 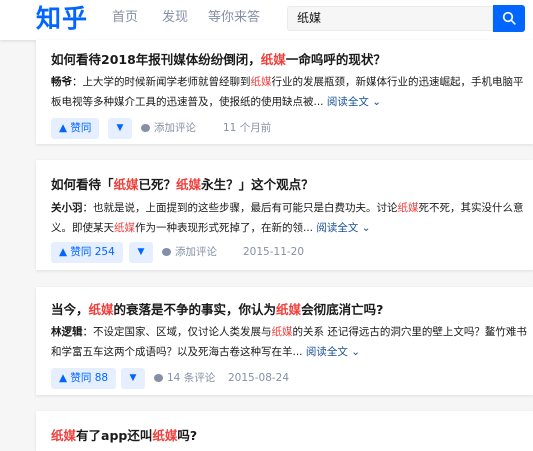 What do you see at coordinates (234, 20) in the screenshot?
I see `nav-waiting-answers: 等你来答` at bounding box center [234, 20].